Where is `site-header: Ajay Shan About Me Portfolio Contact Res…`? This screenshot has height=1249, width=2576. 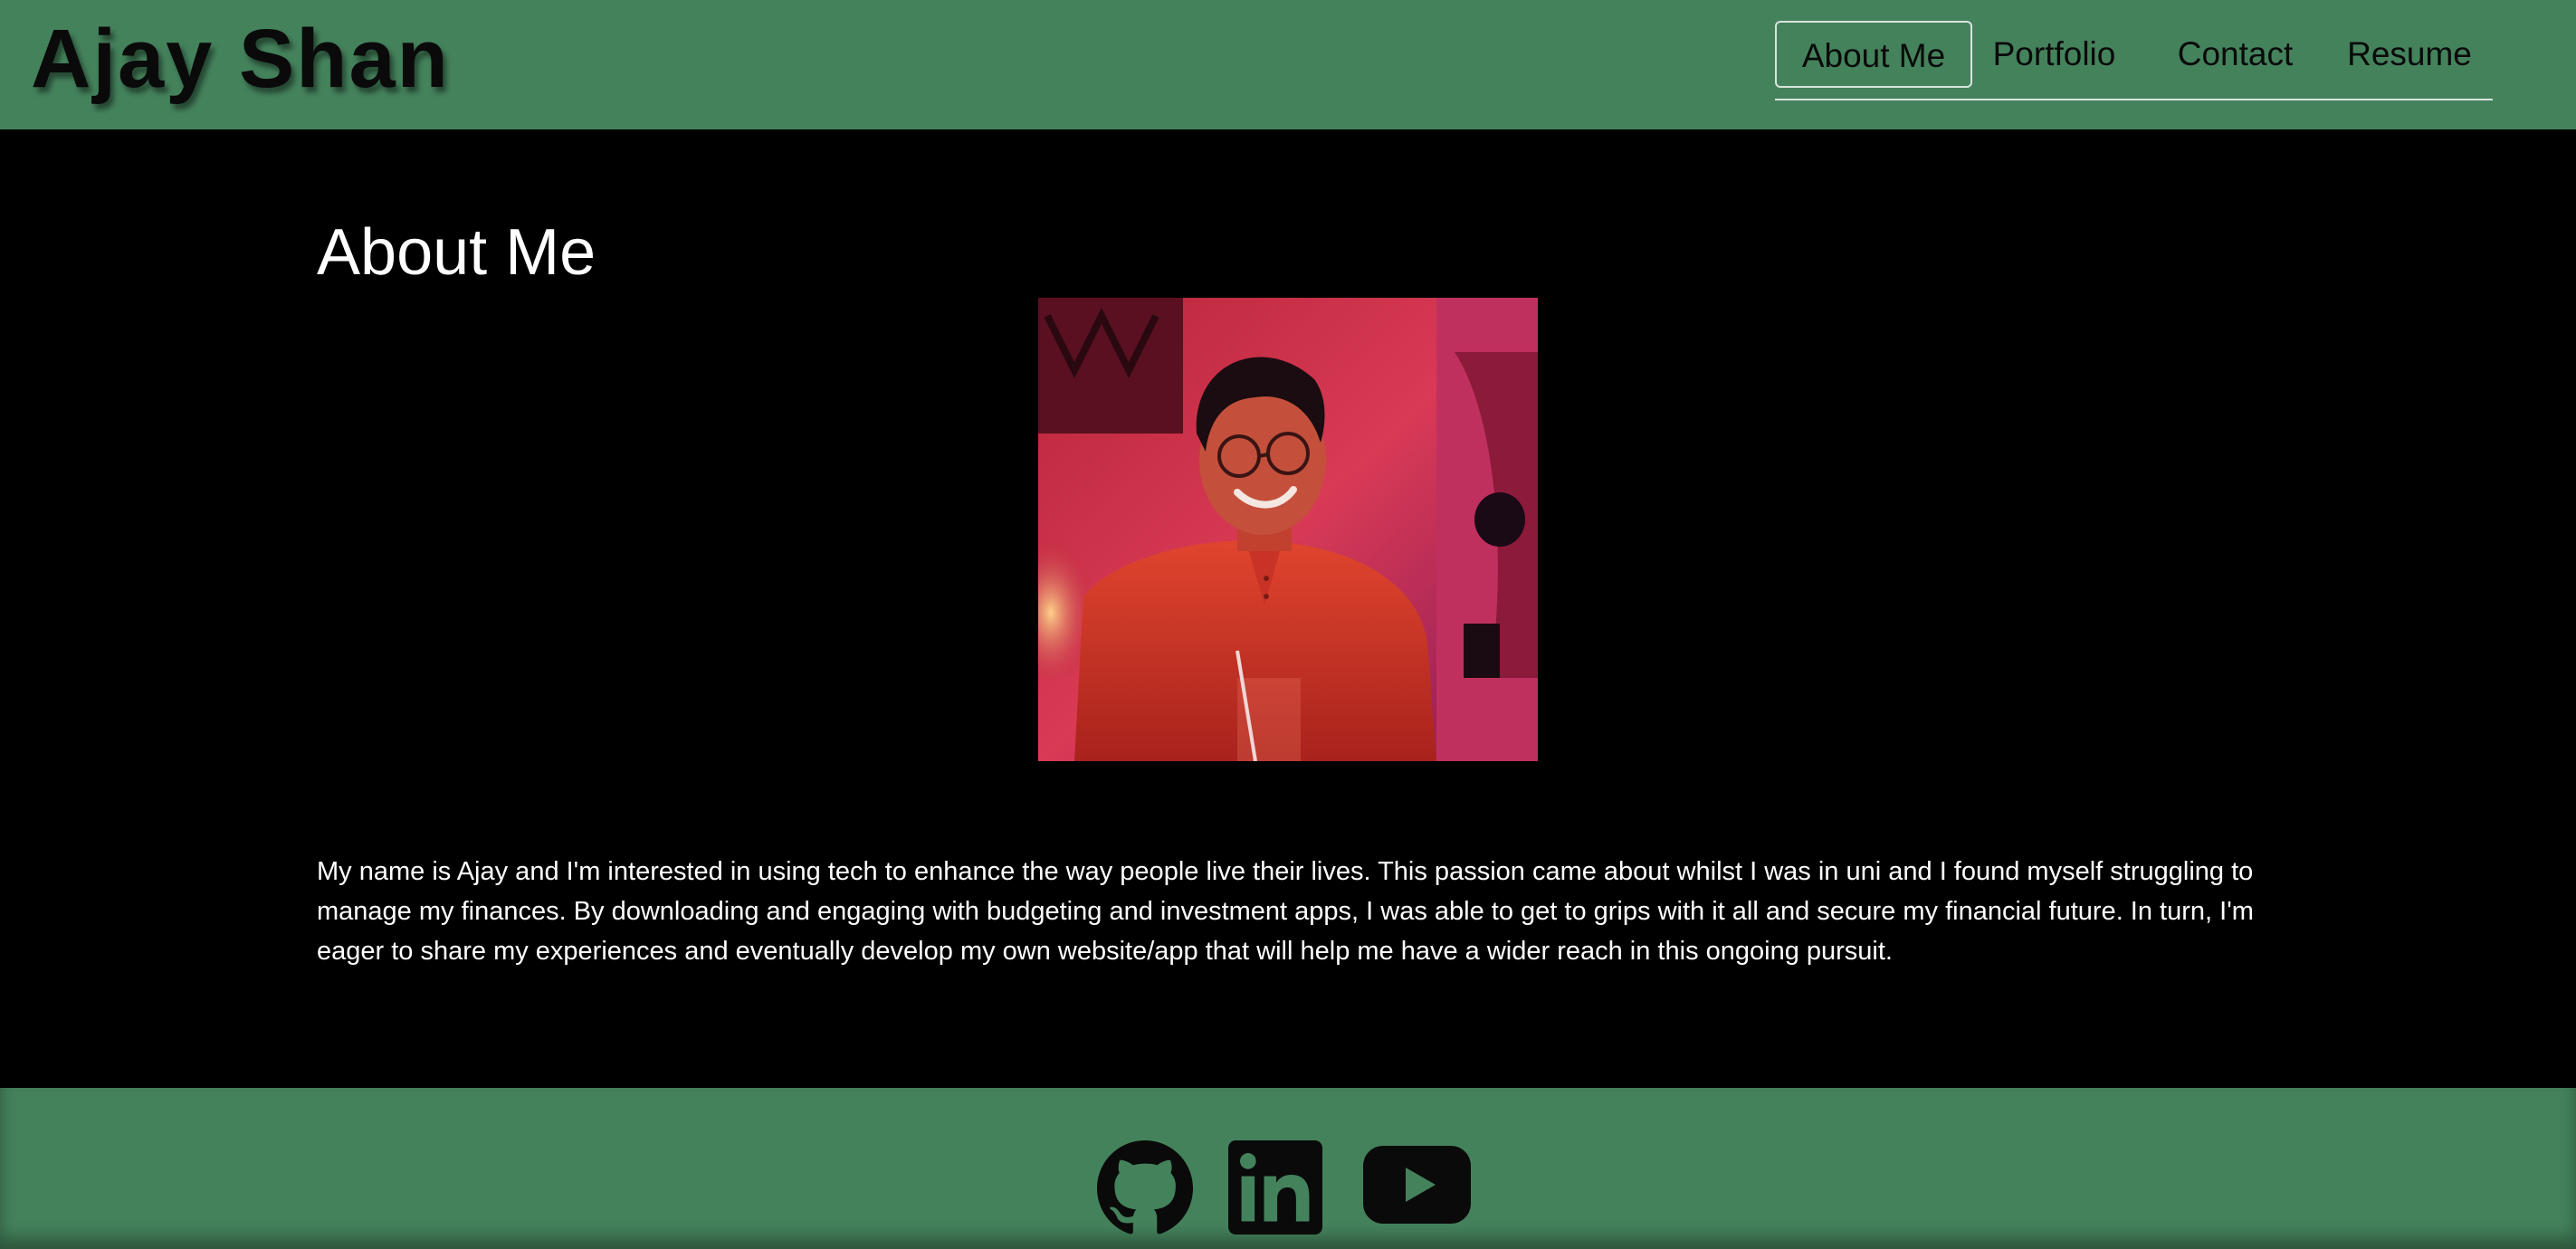
site-header: Ajay Shan About Me Portfolio Contact Res… is located at coordinates (1288, 64).